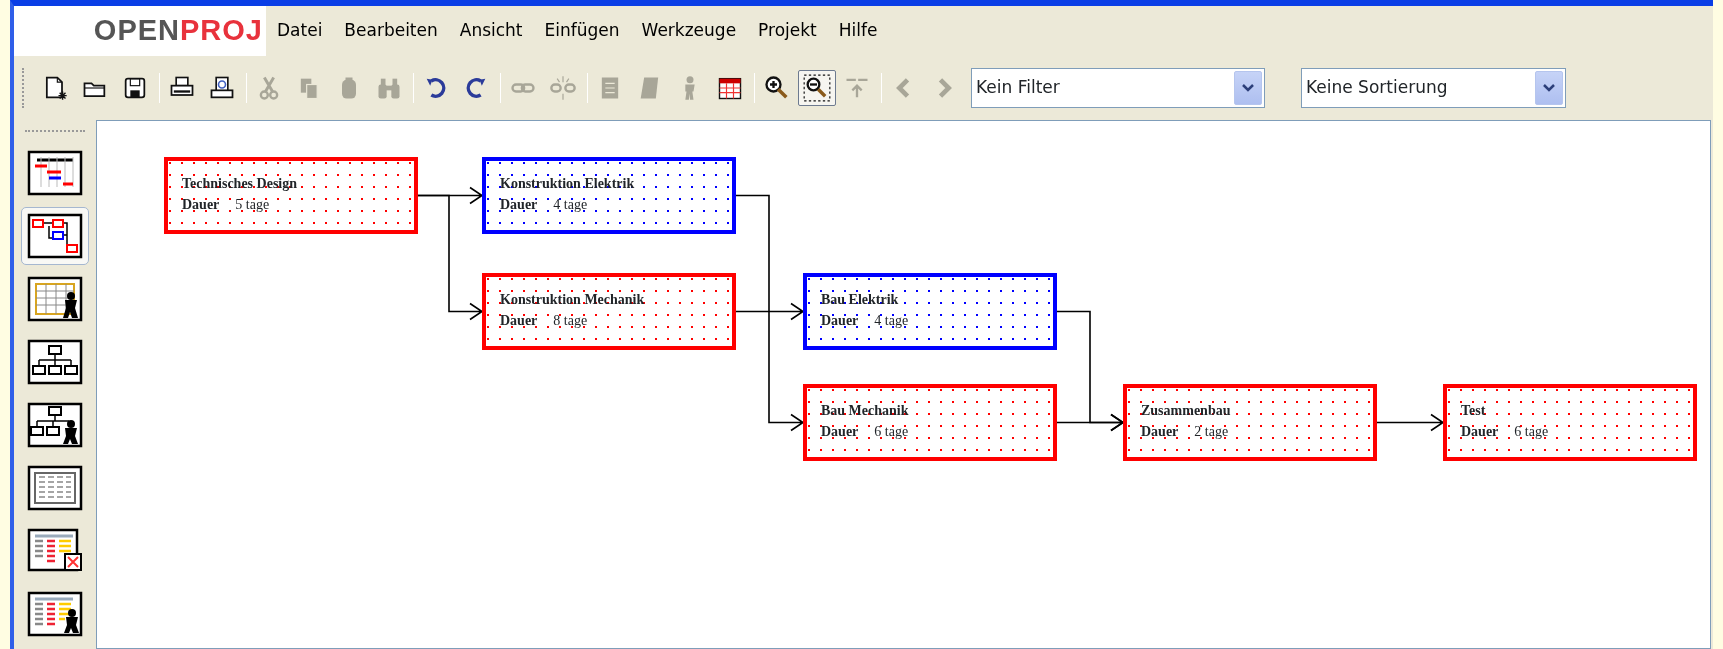 This screenshot has height=649, width=1723. I want to click on menu-item: Werkzeuge, so click(689, 31).